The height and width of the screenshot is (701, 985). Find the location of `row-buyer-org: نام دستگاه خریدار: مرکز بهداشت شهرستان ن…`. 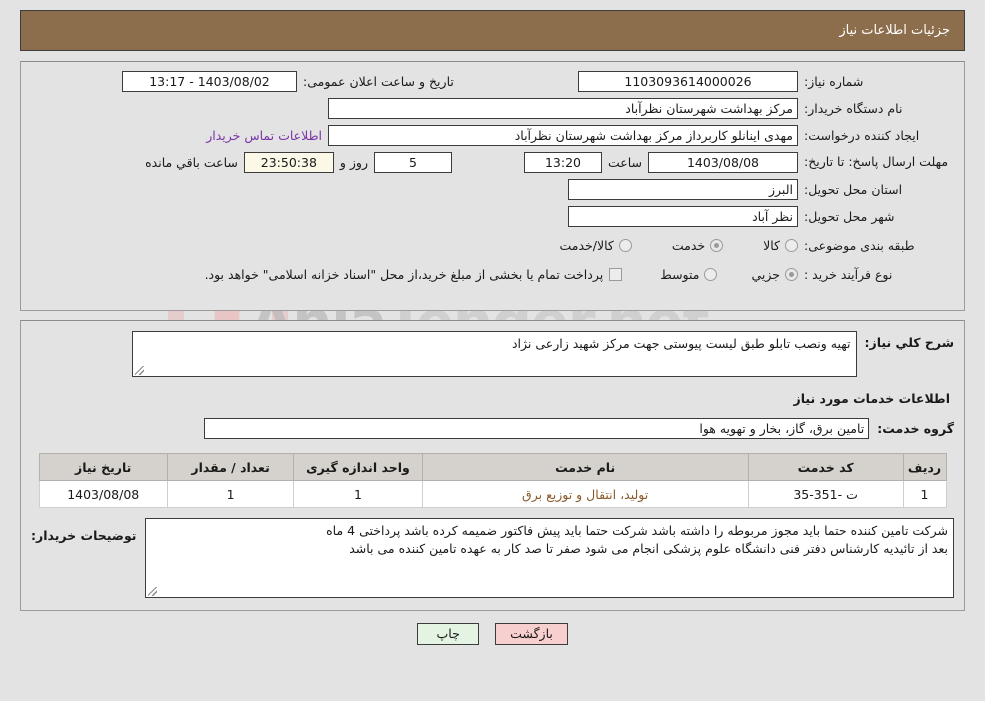

row-buyer-org: نام دستگاه خریدار: مرکز بهداشت شهرستان ن… is located at coordinates (492, 108).